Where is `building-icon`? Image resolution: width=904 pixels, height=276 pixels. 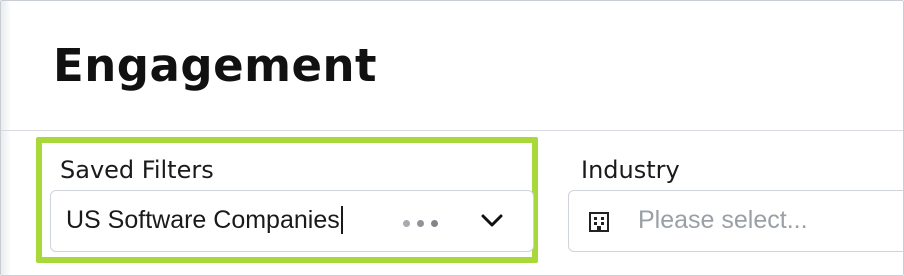 building-icon is located at coordinates (599, 222).